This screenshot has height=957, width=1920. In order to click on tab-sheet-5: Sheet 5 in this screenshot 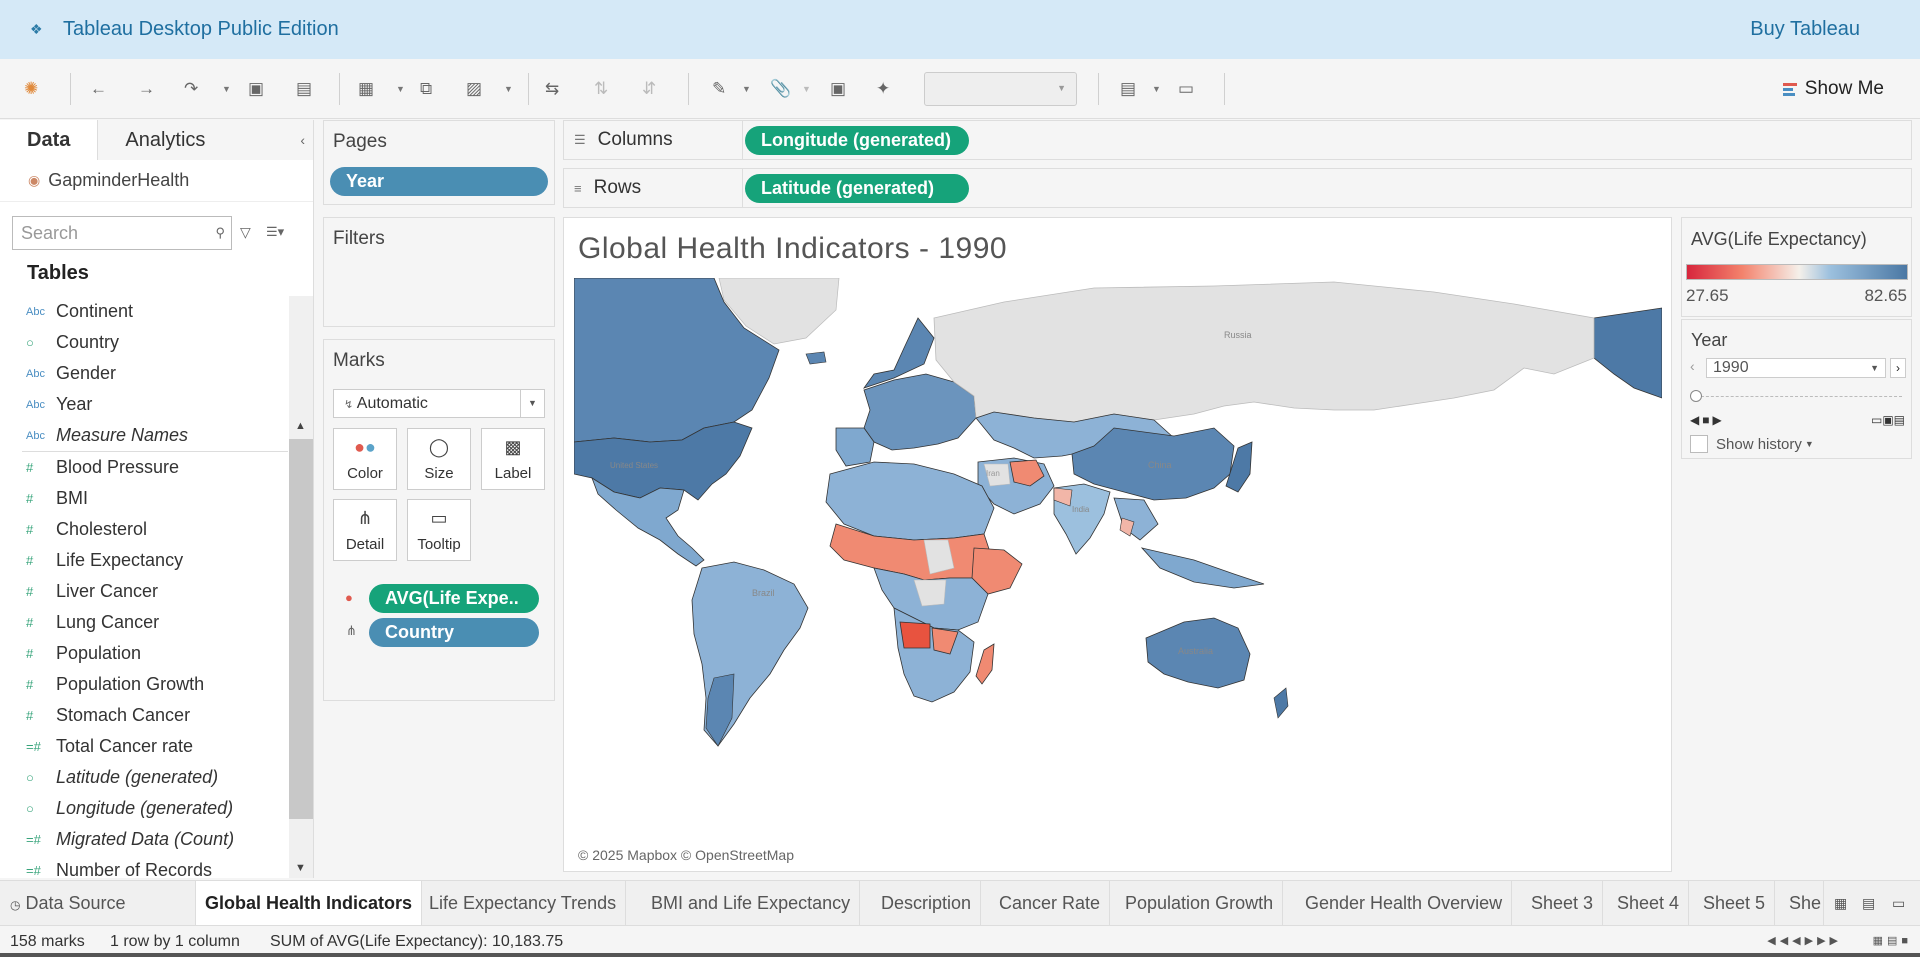, I will do `click(1735, 903)`.